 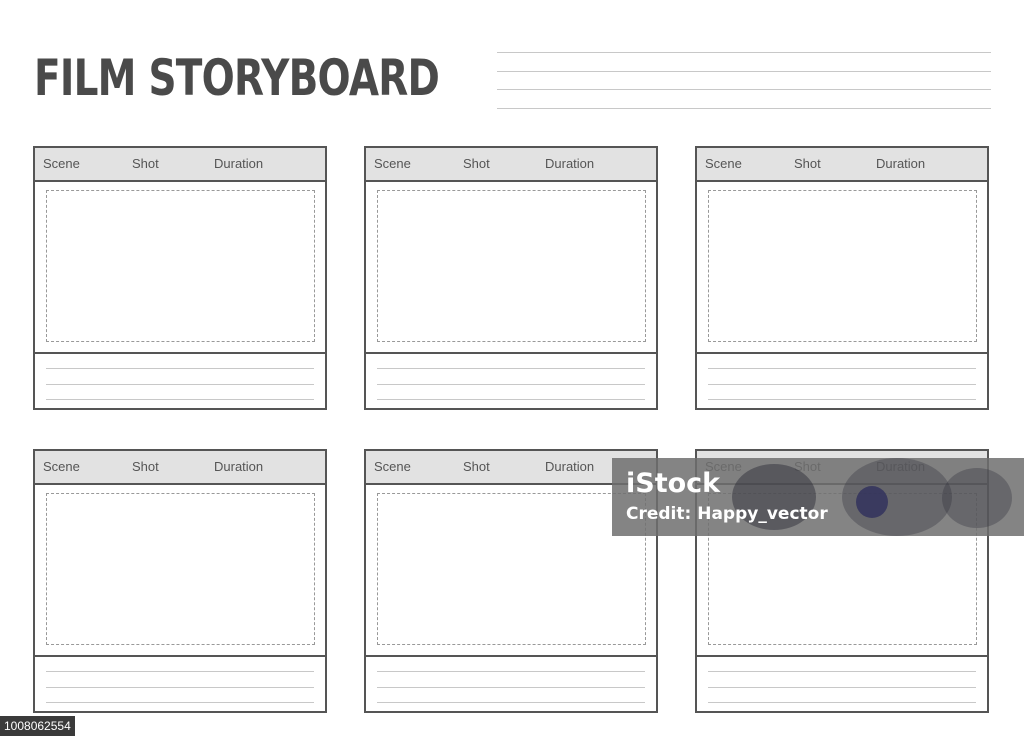 I want to click on title-notes-lines, so click(x=744, y=89).